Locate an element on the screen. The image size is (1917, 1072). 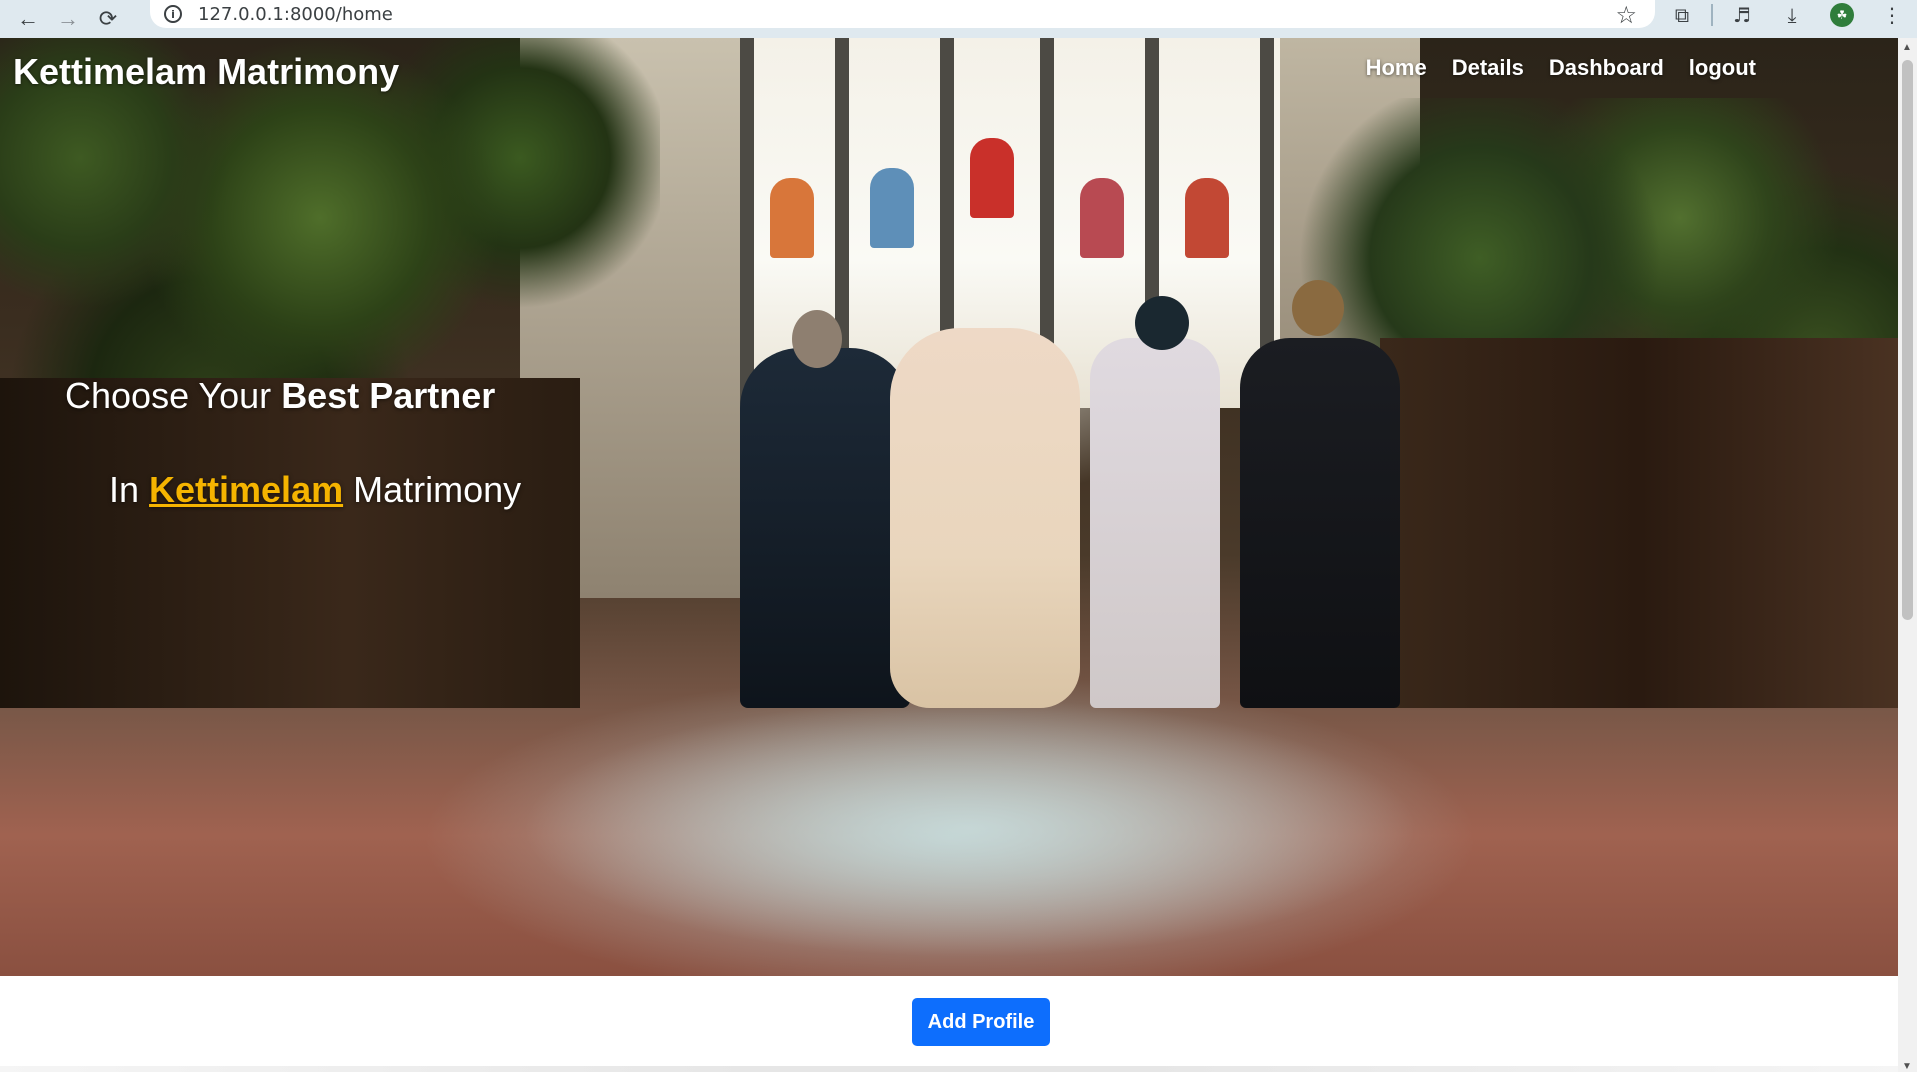
back-icon: ← is located at coordinates (28, 19).